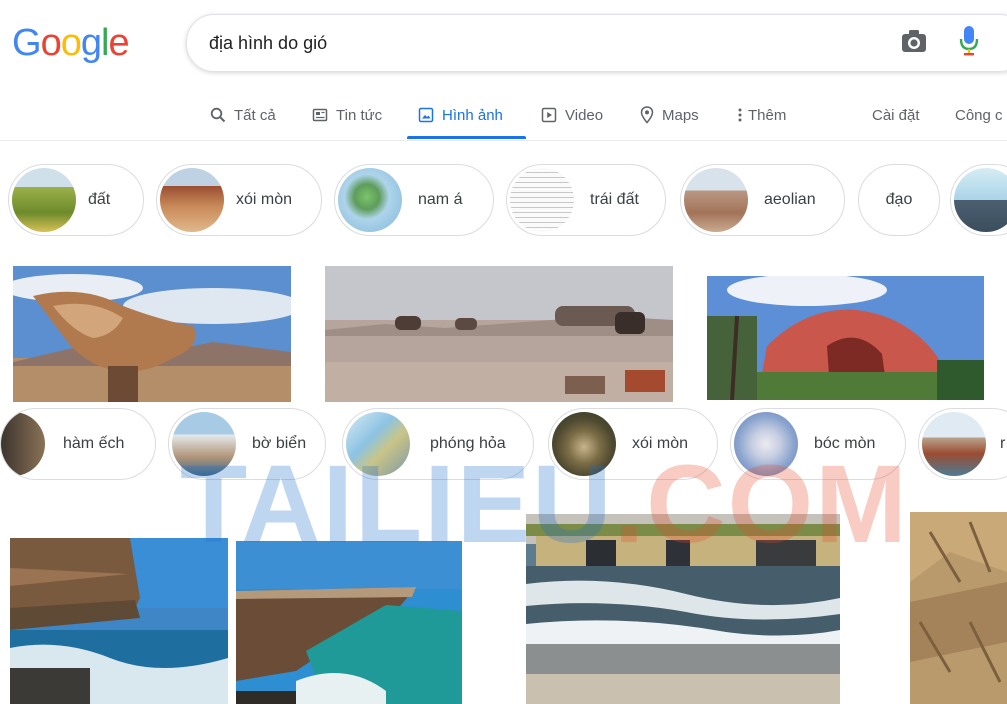  I want to click on tools-label: Công c, so click(979, 115).